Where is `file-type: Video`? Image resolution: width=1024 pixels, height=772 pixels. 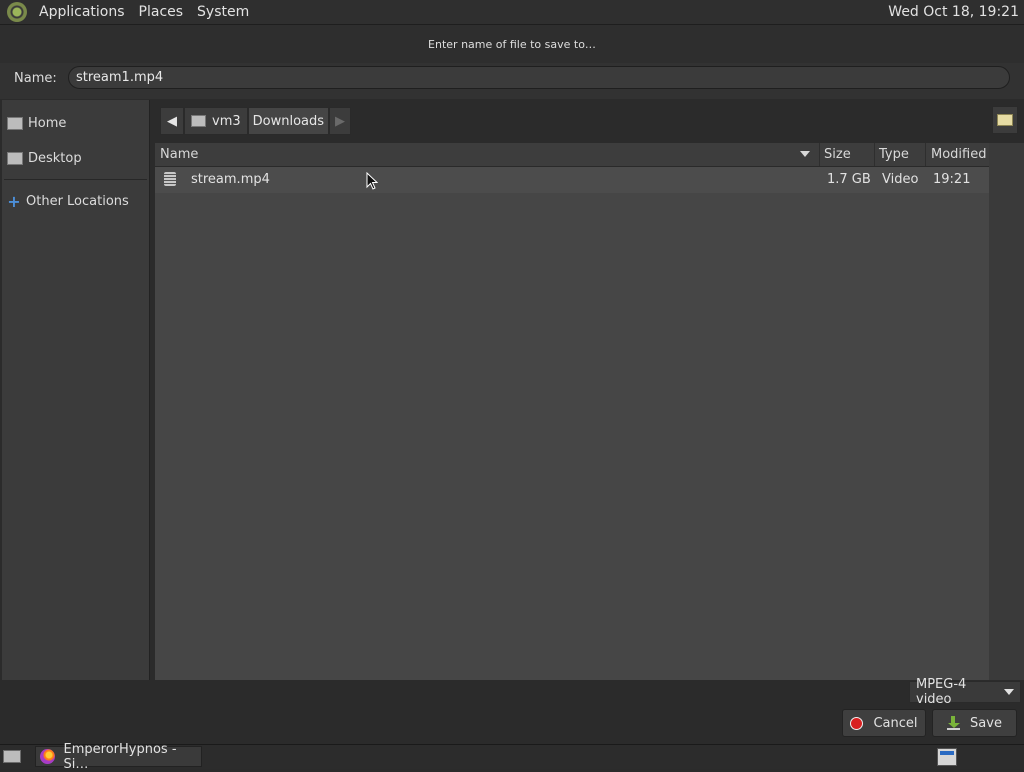 file-type: Video is located at coordinates (900, 179).